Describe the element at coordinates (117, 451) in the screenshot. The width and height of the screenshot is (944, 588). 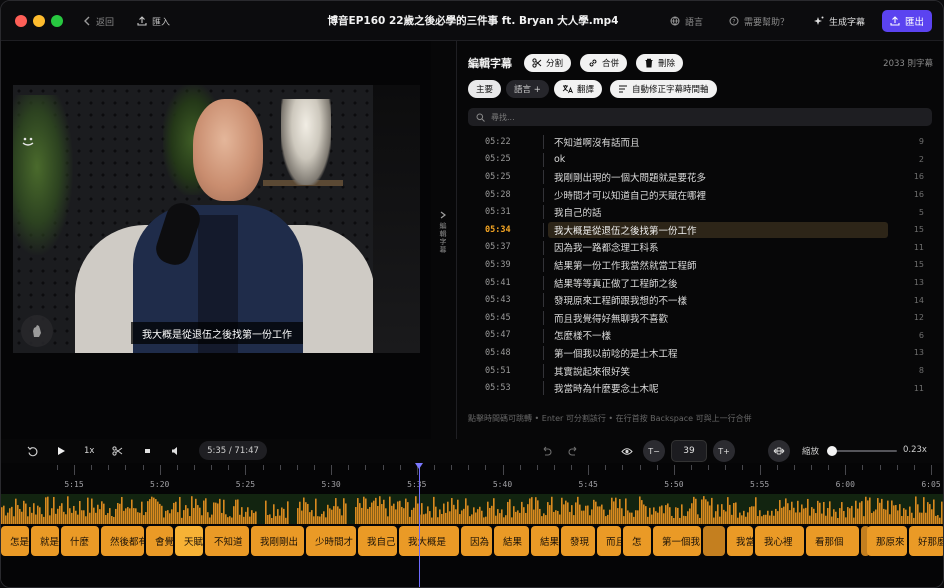
I see `cut-button` at that location.